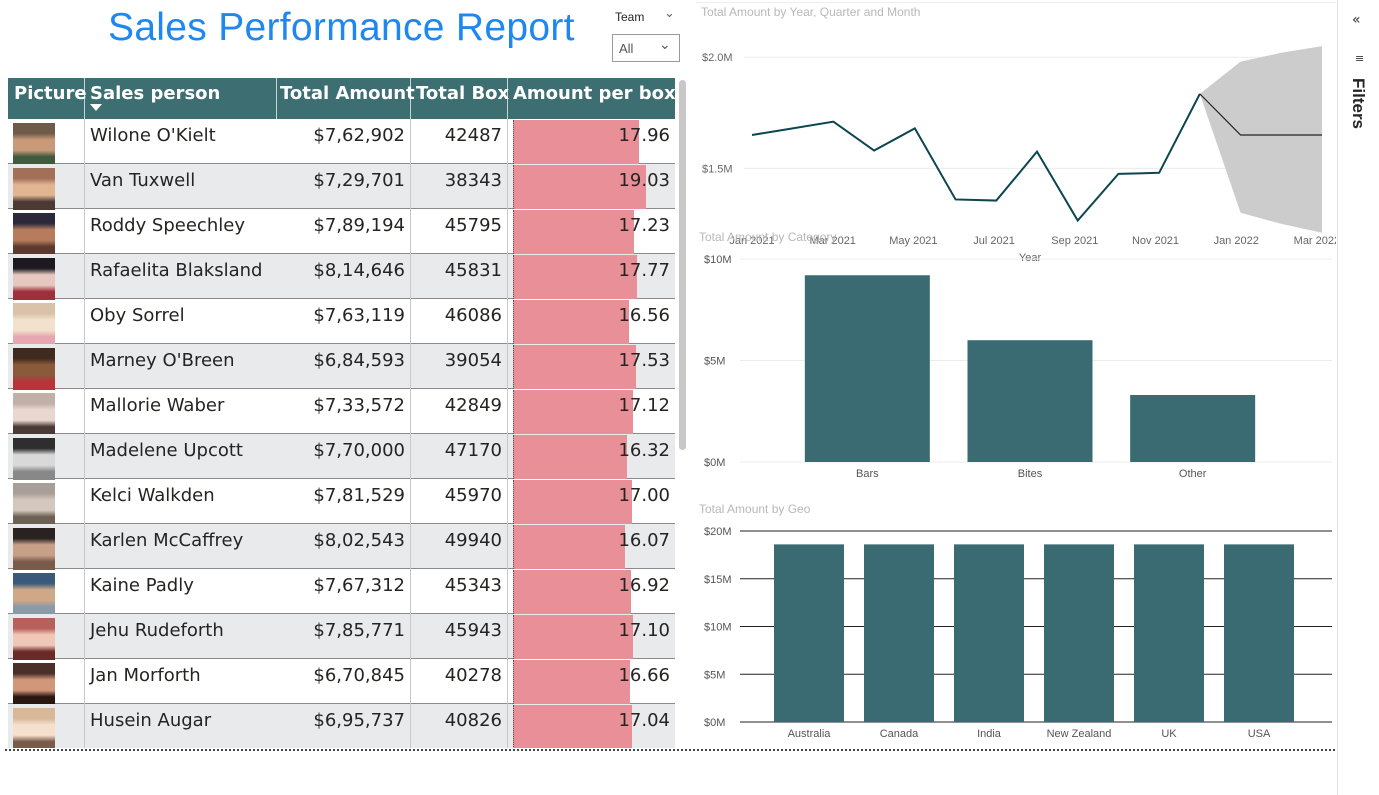 The image size is (1379, 795). What do you see at coordinates (166, 450) in the screenshot?
I see `sales-person-name: Madelene Upcott` at bounding box center [166, 450].